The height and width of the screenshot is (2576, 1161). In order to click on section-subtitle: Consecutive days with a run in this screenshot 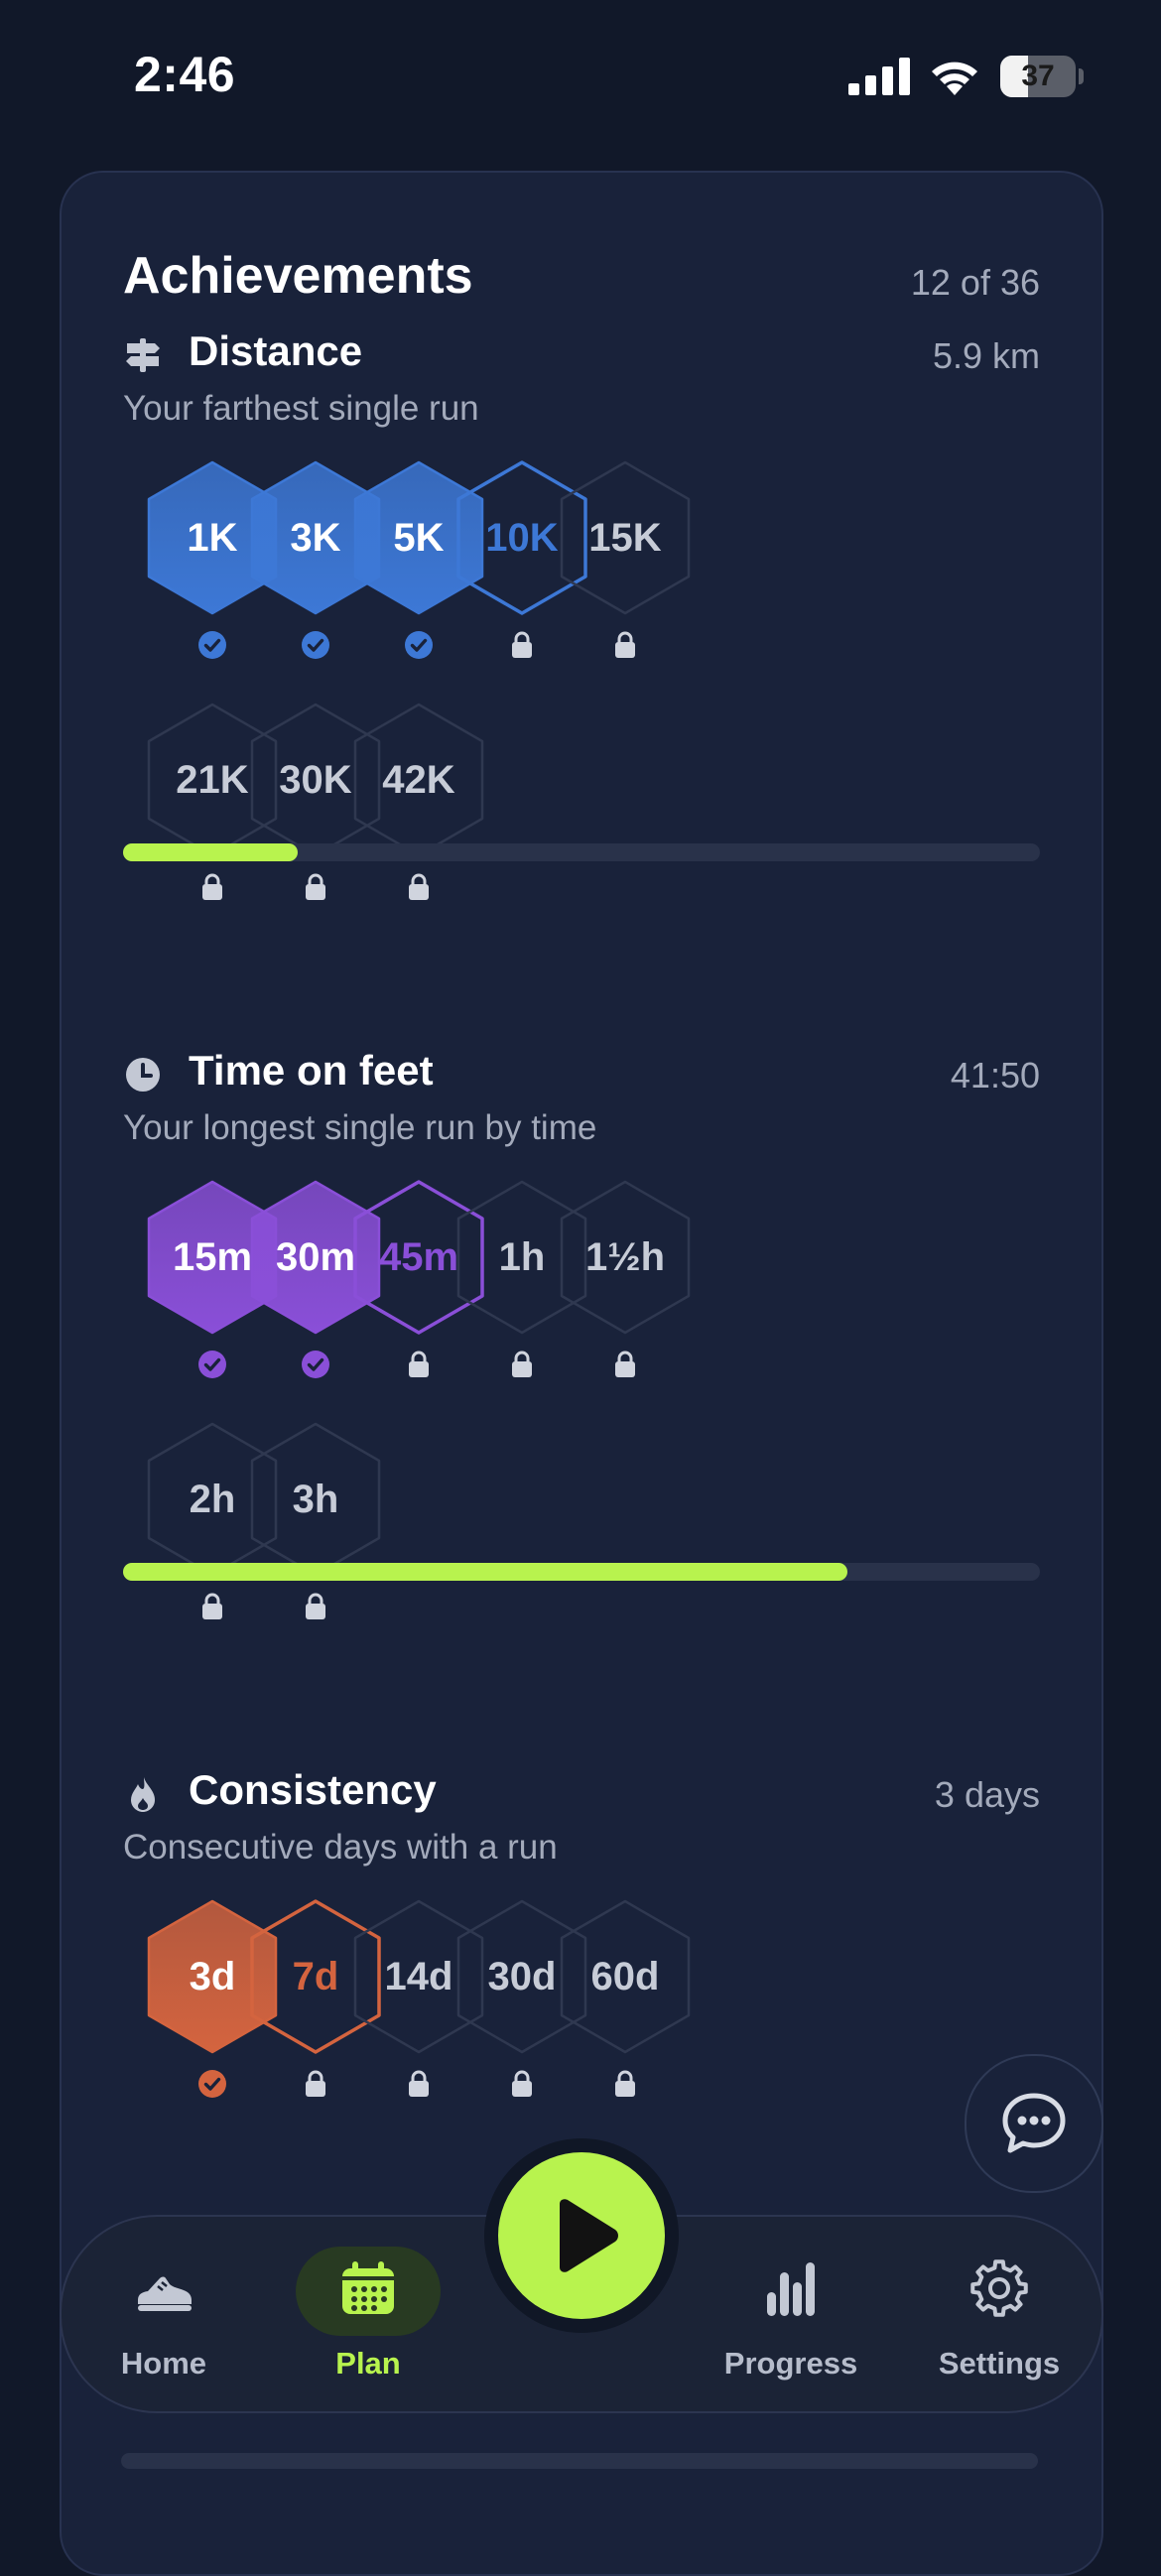, I will do `click(341, 1848)`.